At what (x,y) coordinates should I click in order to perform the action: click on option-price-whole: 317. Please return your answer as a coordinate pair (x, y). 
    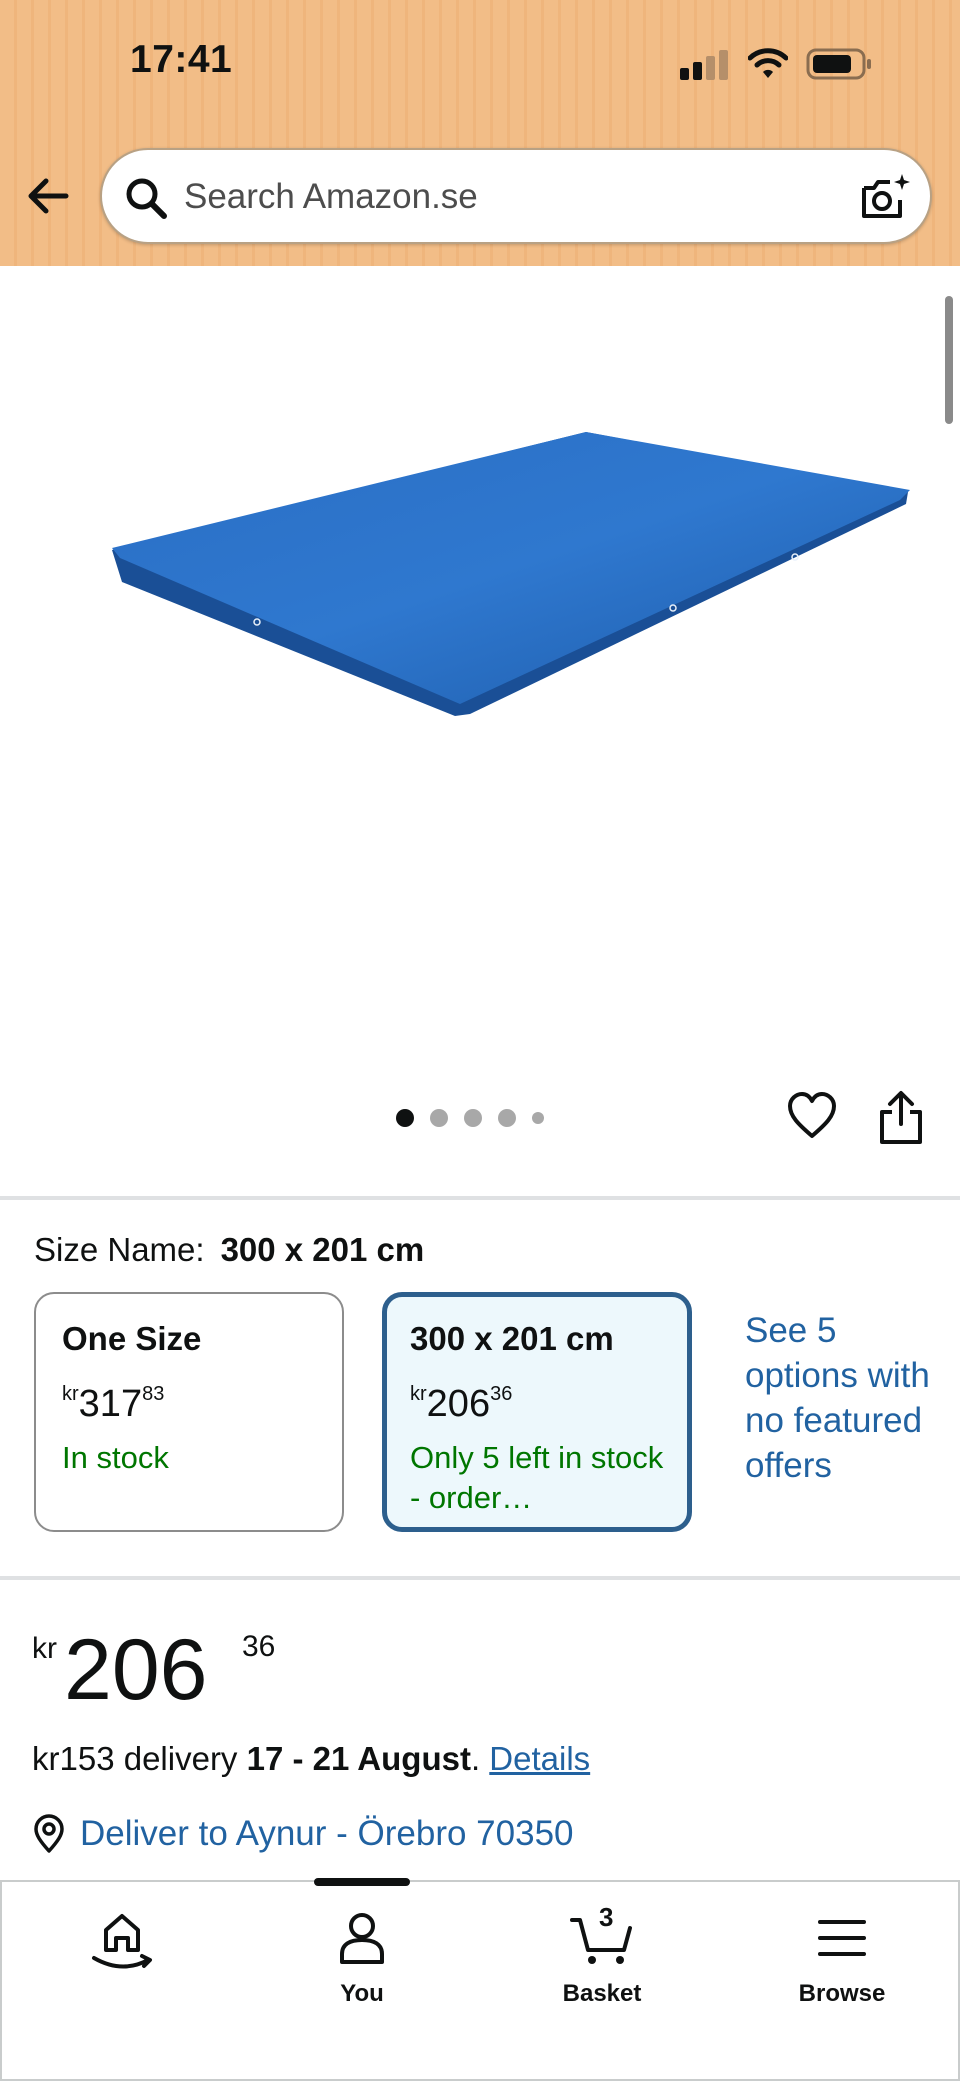
    Looking at the image, I should click on (110, 1404).